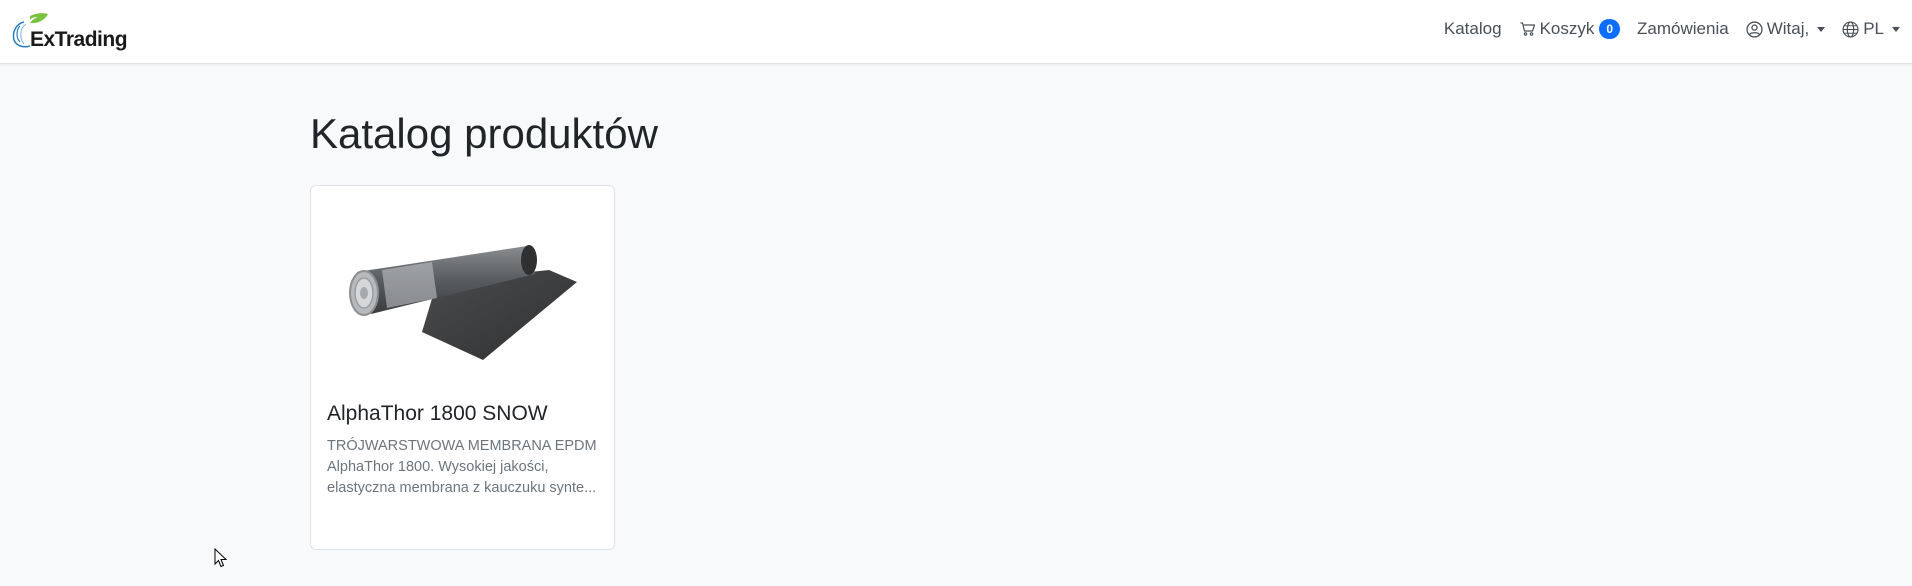 This screenshot has width=1912, height=586. I want to click on brand-logo: ExTrading, so click(69, 32).